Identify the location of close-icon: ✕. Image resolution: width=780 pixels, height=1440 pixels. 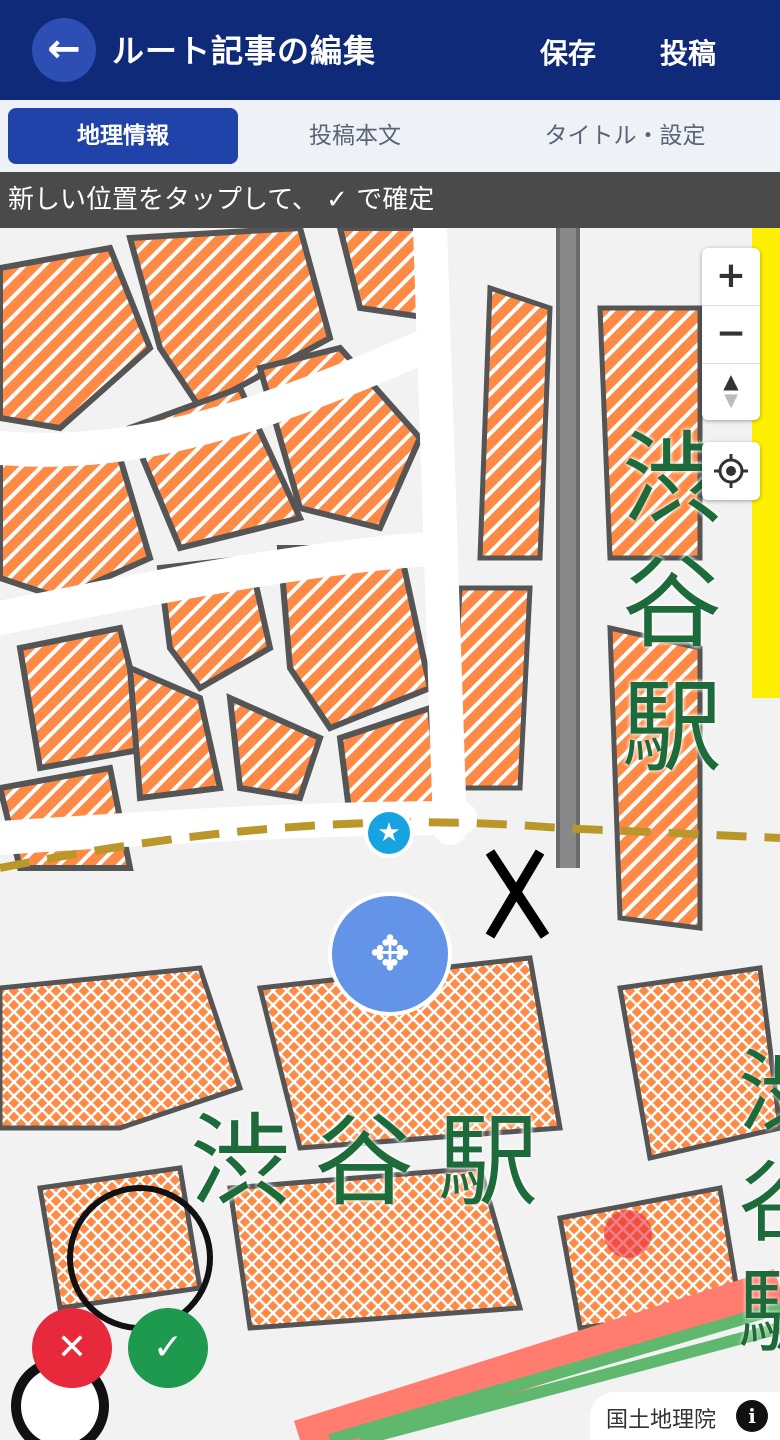
(72, 1347).